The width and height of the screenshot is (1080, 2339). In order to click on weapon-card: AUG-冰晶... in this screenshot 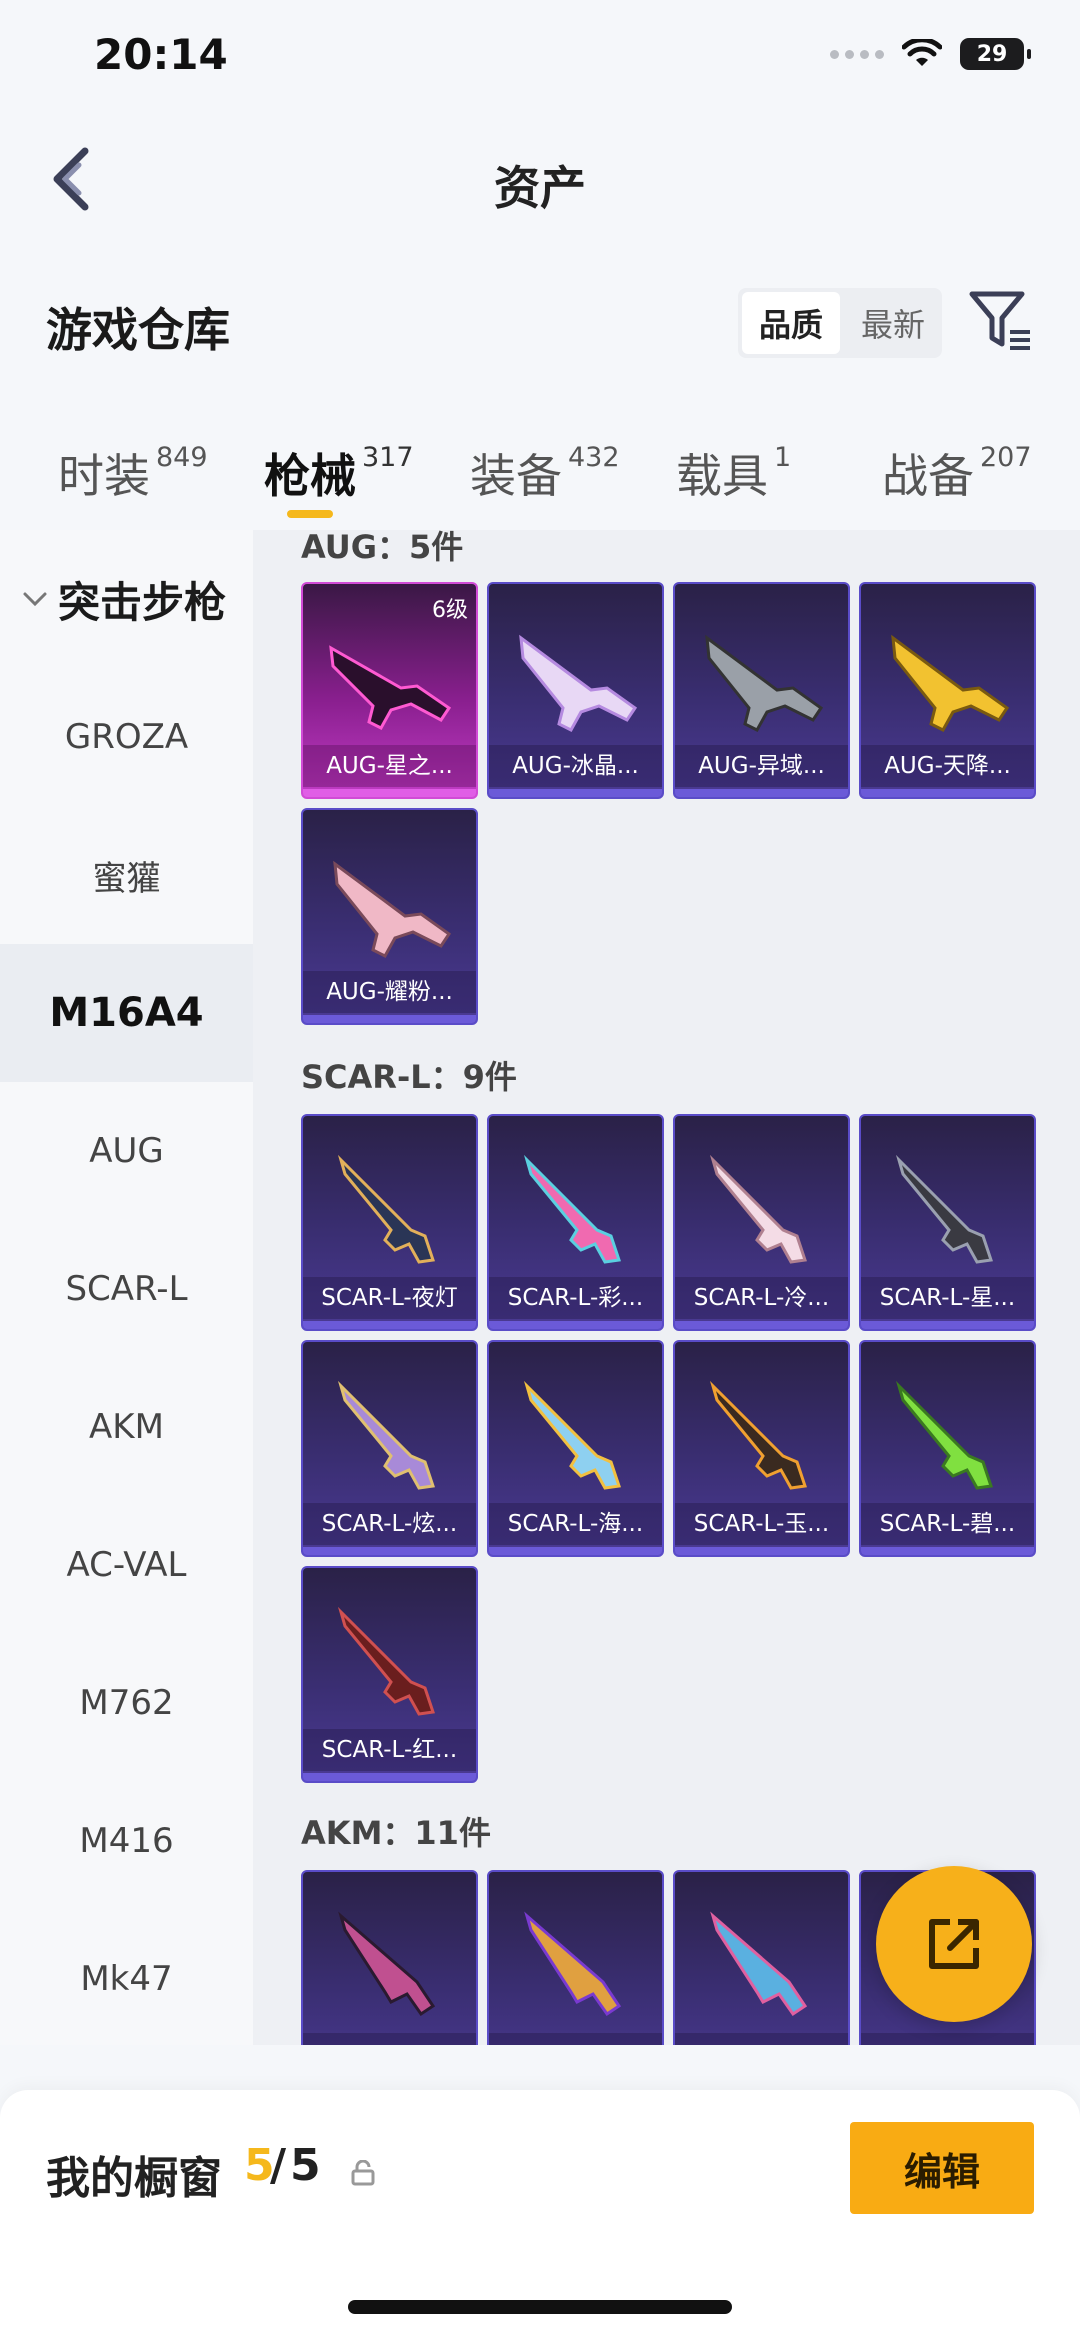, I will do `click(575, 690)`.